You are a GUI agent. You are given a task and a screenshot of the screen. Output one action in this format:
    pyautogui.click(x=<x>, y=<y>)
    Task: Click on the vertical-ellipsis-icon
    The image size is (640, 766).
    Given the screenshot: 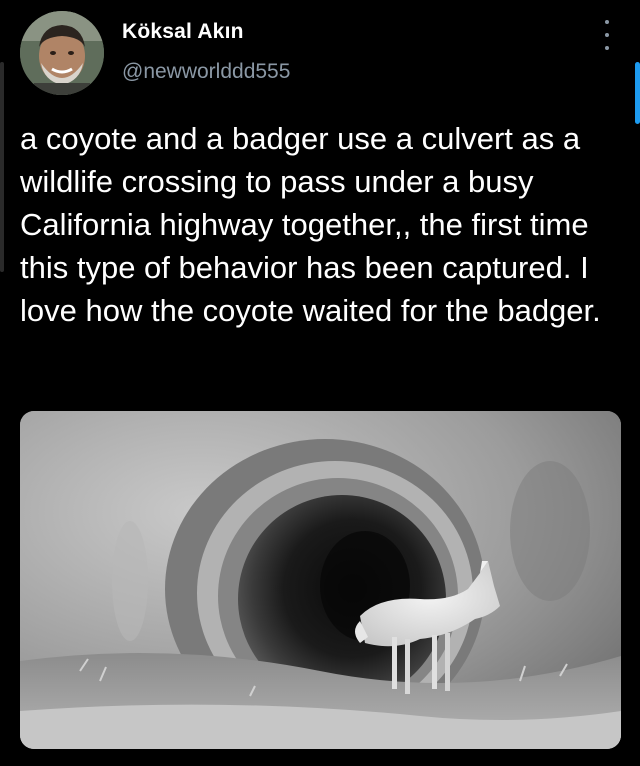 What is the action you would take?
    pyautogui.click(x=607, y=35)
    